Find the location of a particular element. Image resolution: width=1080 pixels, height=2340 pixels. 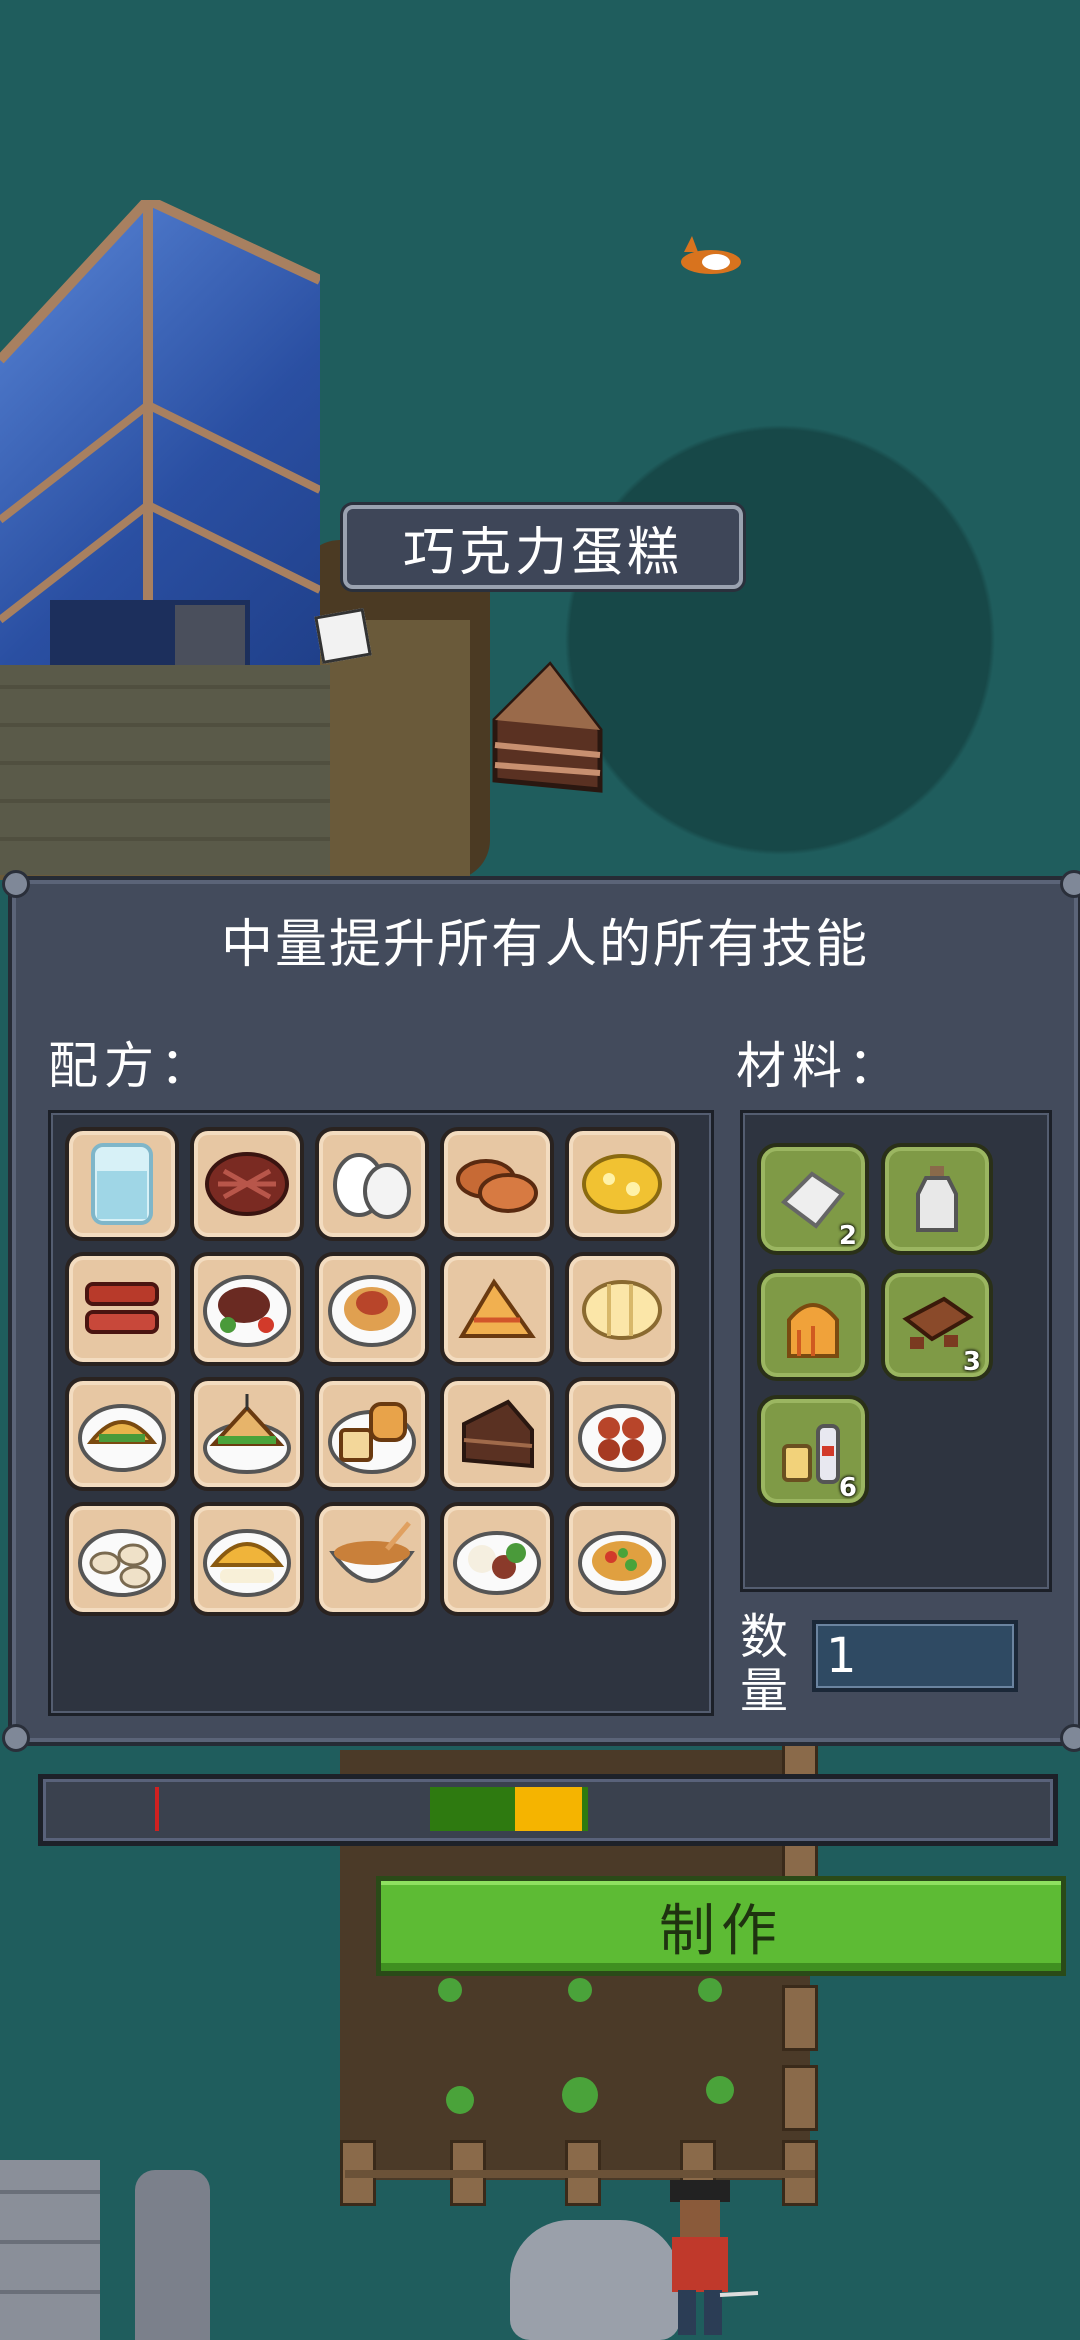

glass-of-water-icon is located at coordinates (122, 1184).